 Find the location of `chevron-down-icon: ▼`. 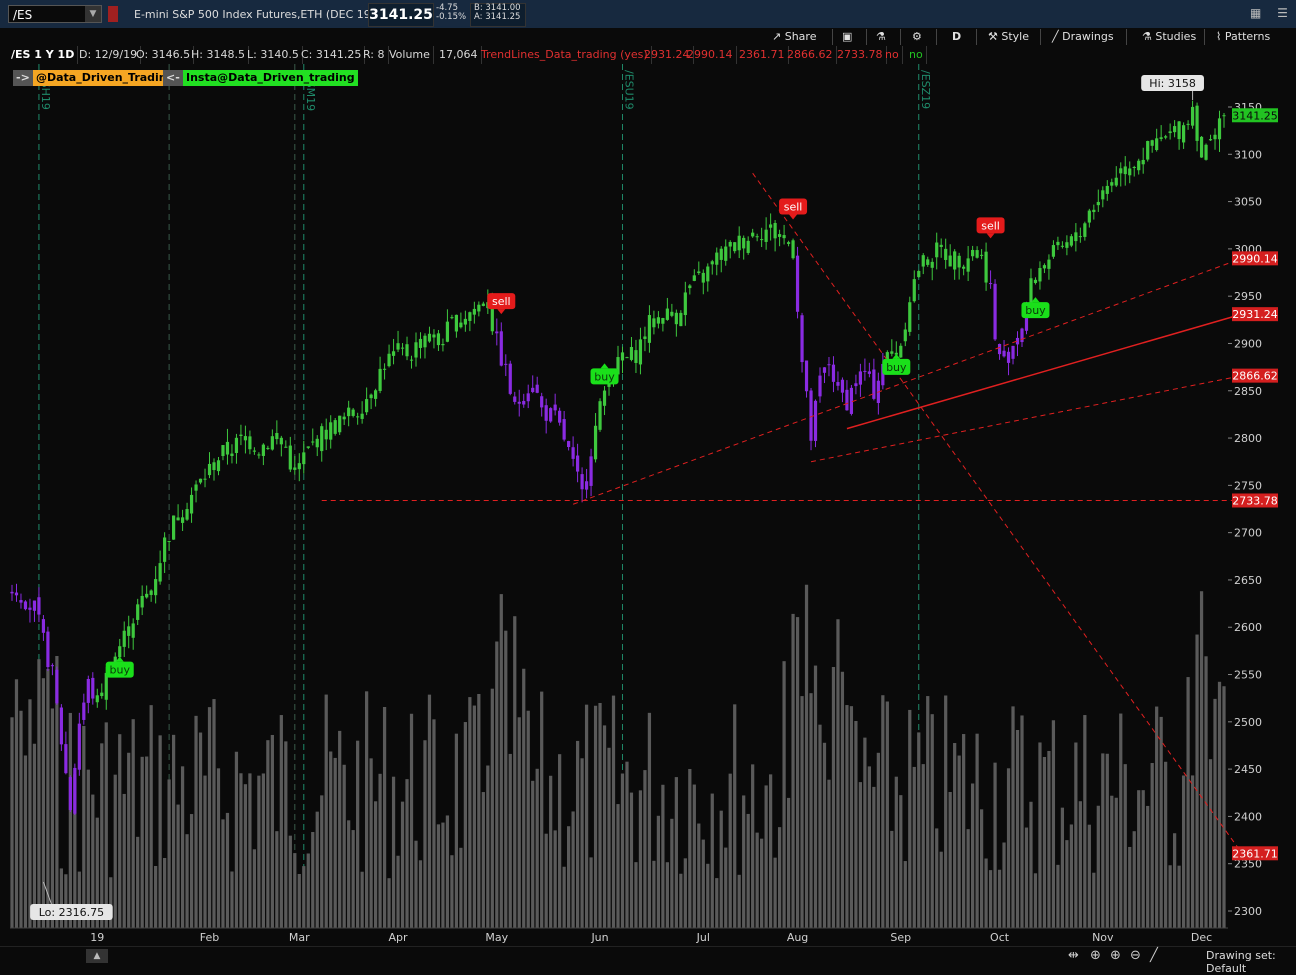

chevron-down-icon: ▼ is located at coordinates (93, 14).